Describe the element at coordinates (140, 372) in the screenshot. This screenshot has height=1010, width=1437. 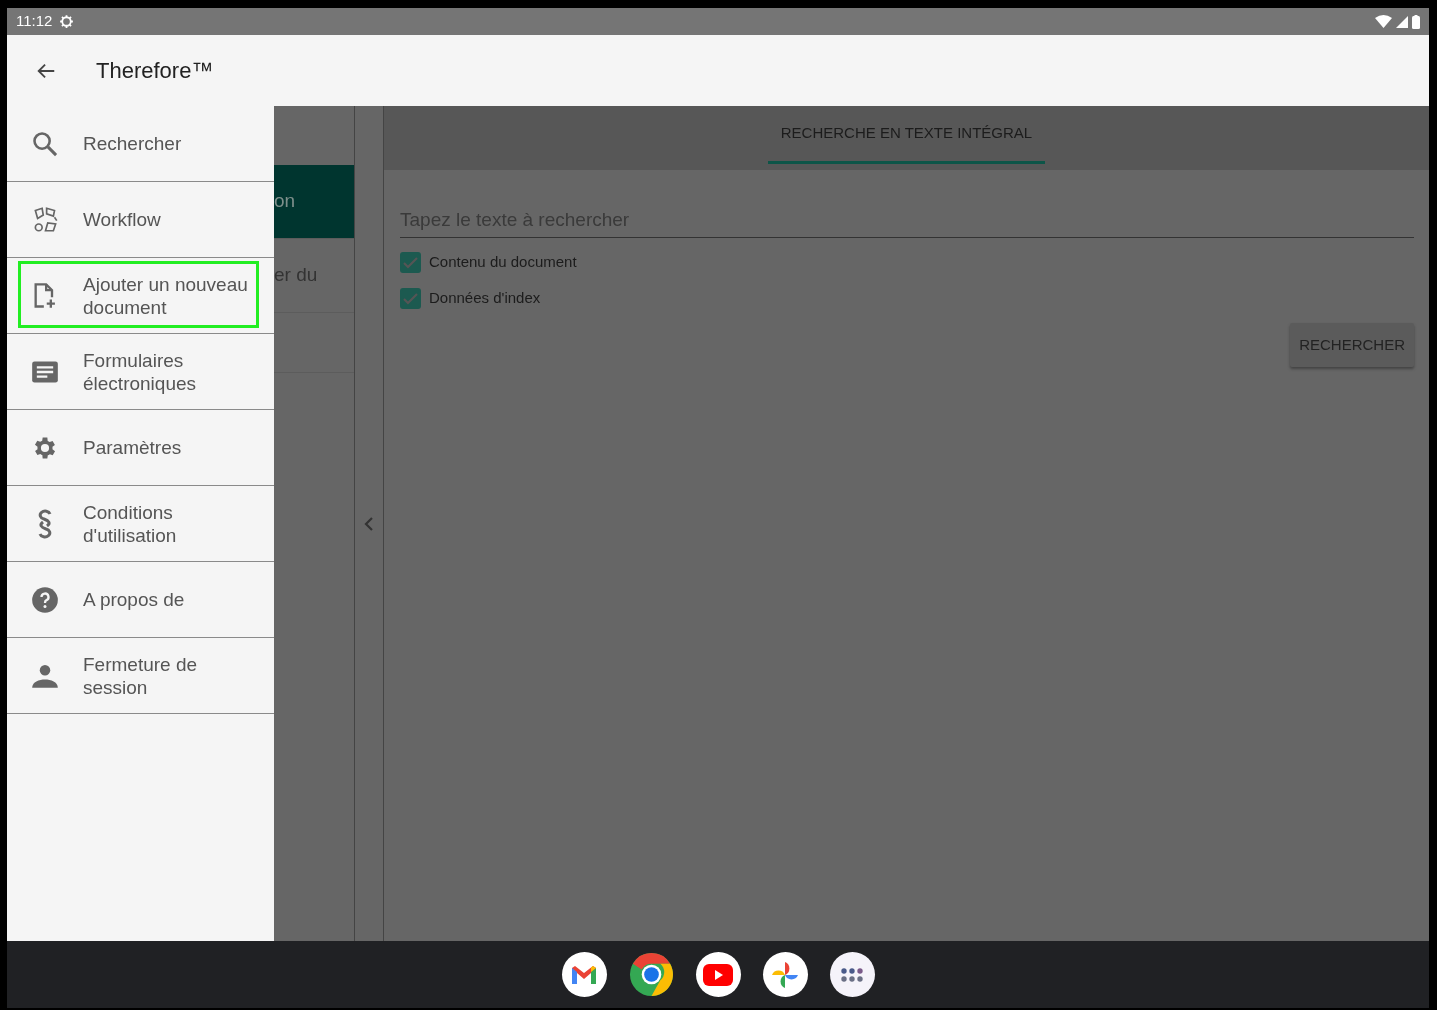
I see `drawer-item: Formulaires électroniques` at that location.